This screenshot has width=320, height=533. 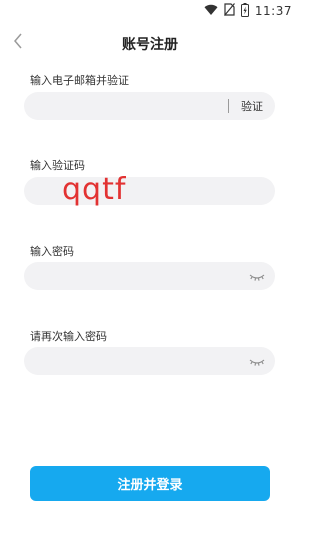 I want to click on page-title: 账号注册, so click(x=150, y=45).